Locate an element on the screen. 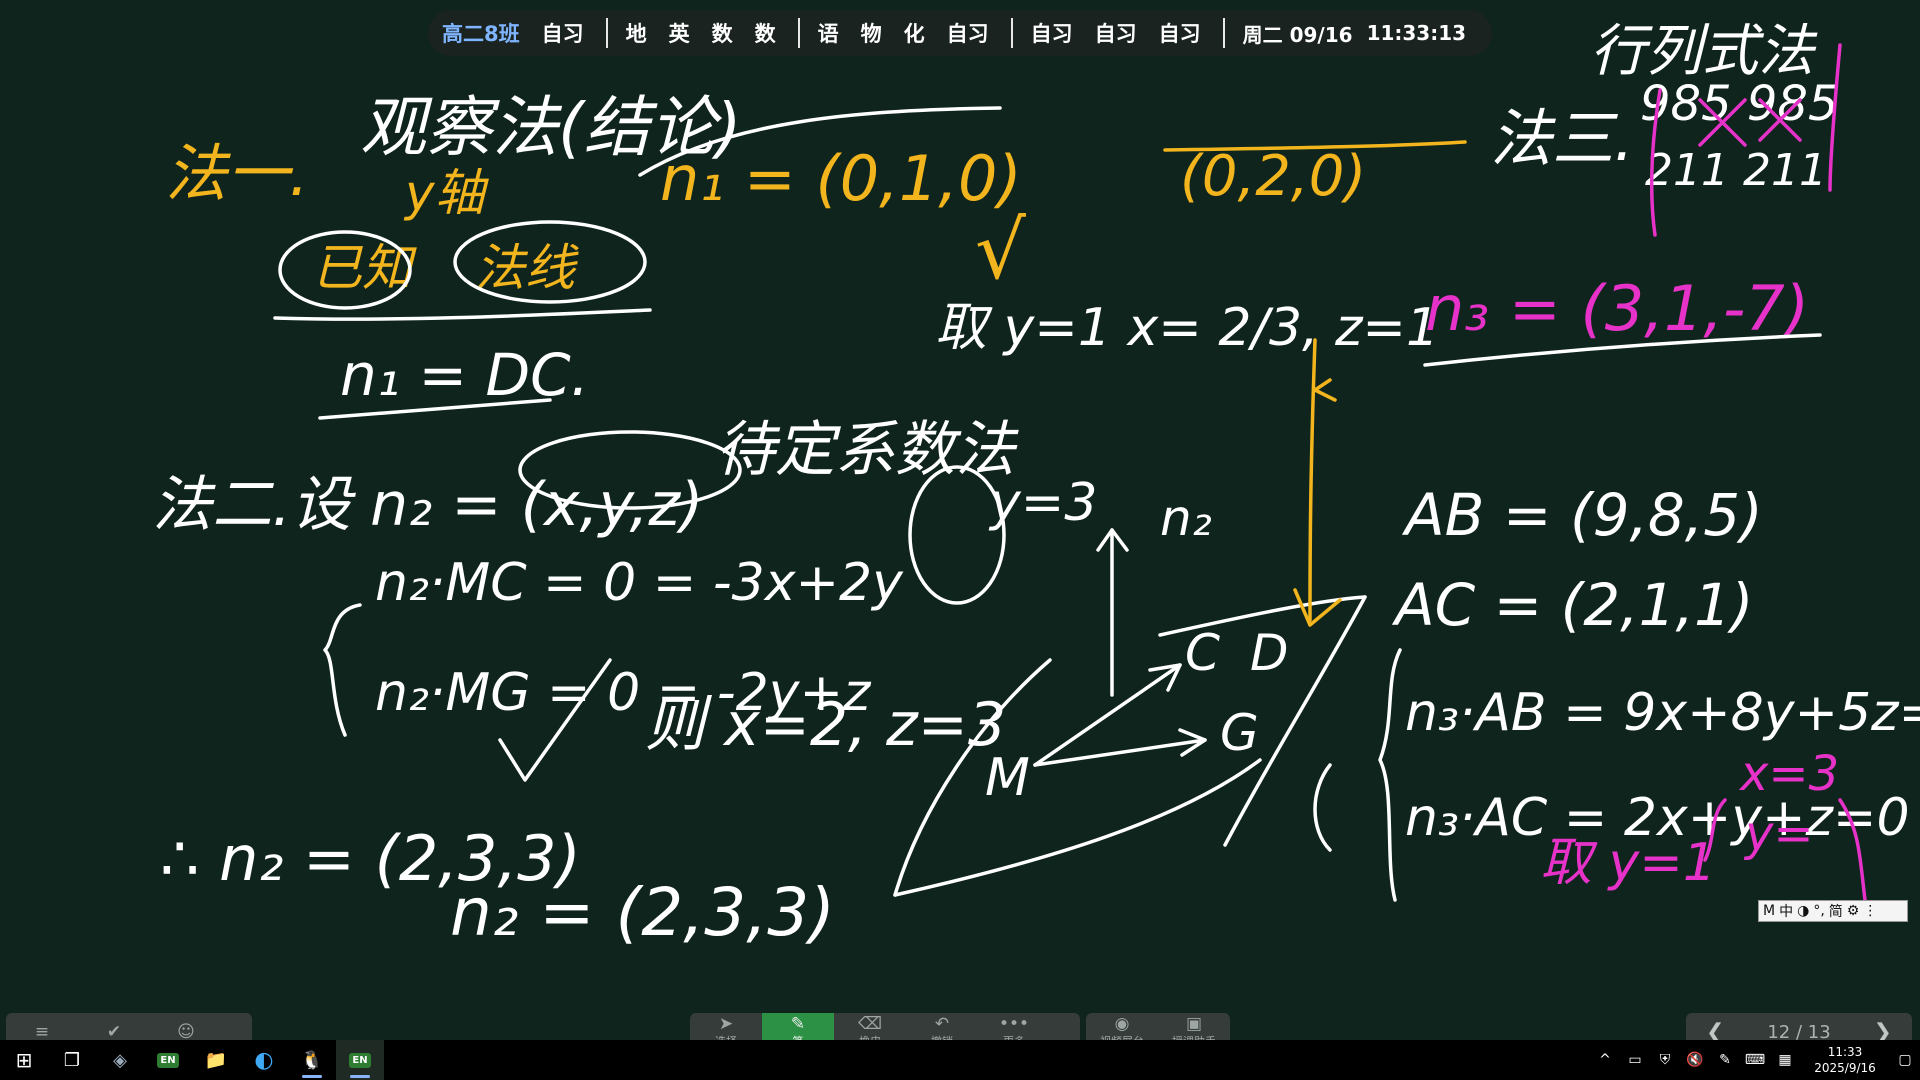 This screenshot has width=1920, height=1080. note-then: 则 x=2, z=3 is located at coordinates (825, 725).